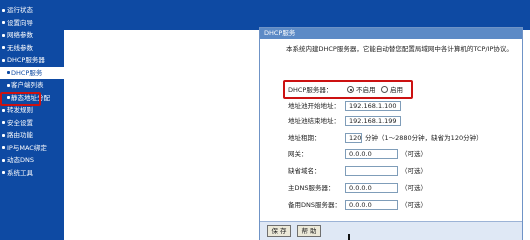 This screenshot has height=240, width=530. Describe the element at coordinates (304, 171) in the screenshot. I see `domain-label: 缺省域名：` at that location.